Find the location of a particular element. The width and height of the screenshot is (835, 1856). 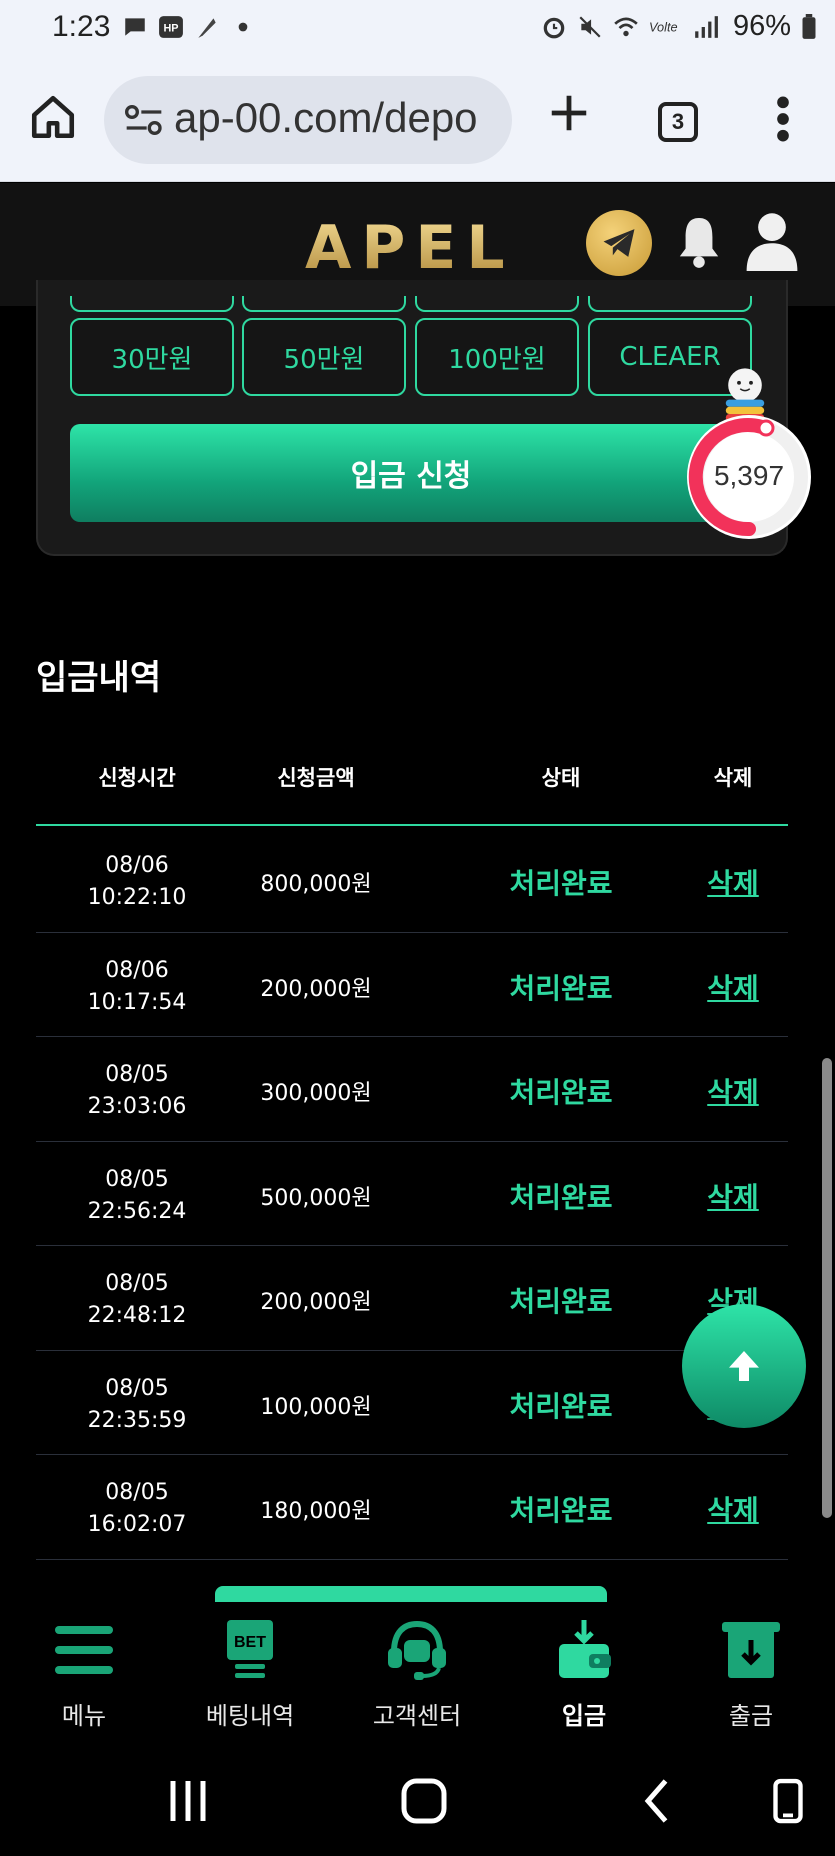

cell-request-time: 08/05 23:03:06 is located at coordinates (137, 1091).